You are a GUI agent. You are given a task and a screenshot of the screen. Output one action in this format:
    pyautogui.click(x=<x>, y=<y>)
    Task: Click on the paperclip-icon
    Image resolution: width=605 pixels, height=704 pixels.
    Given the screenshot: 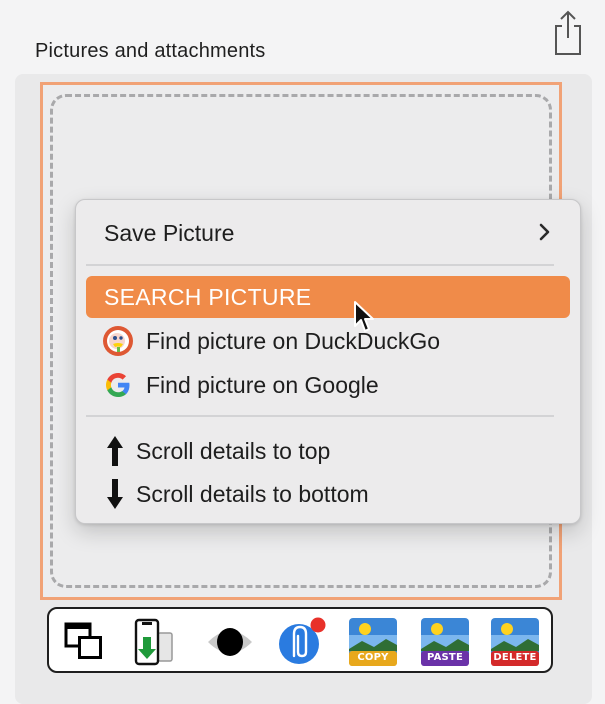 What is the action you would take?
    pyautogui.click(x=302, y=640)
    